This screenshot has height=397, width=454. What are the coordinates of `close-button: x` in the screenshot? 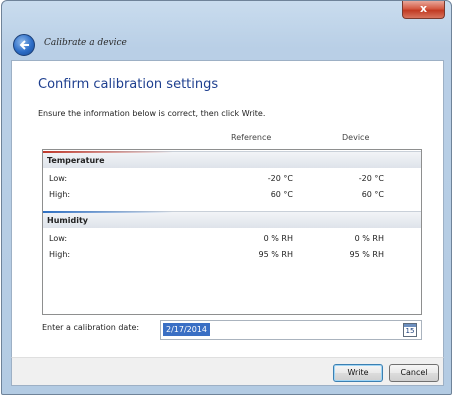 It's located at (423, 10).